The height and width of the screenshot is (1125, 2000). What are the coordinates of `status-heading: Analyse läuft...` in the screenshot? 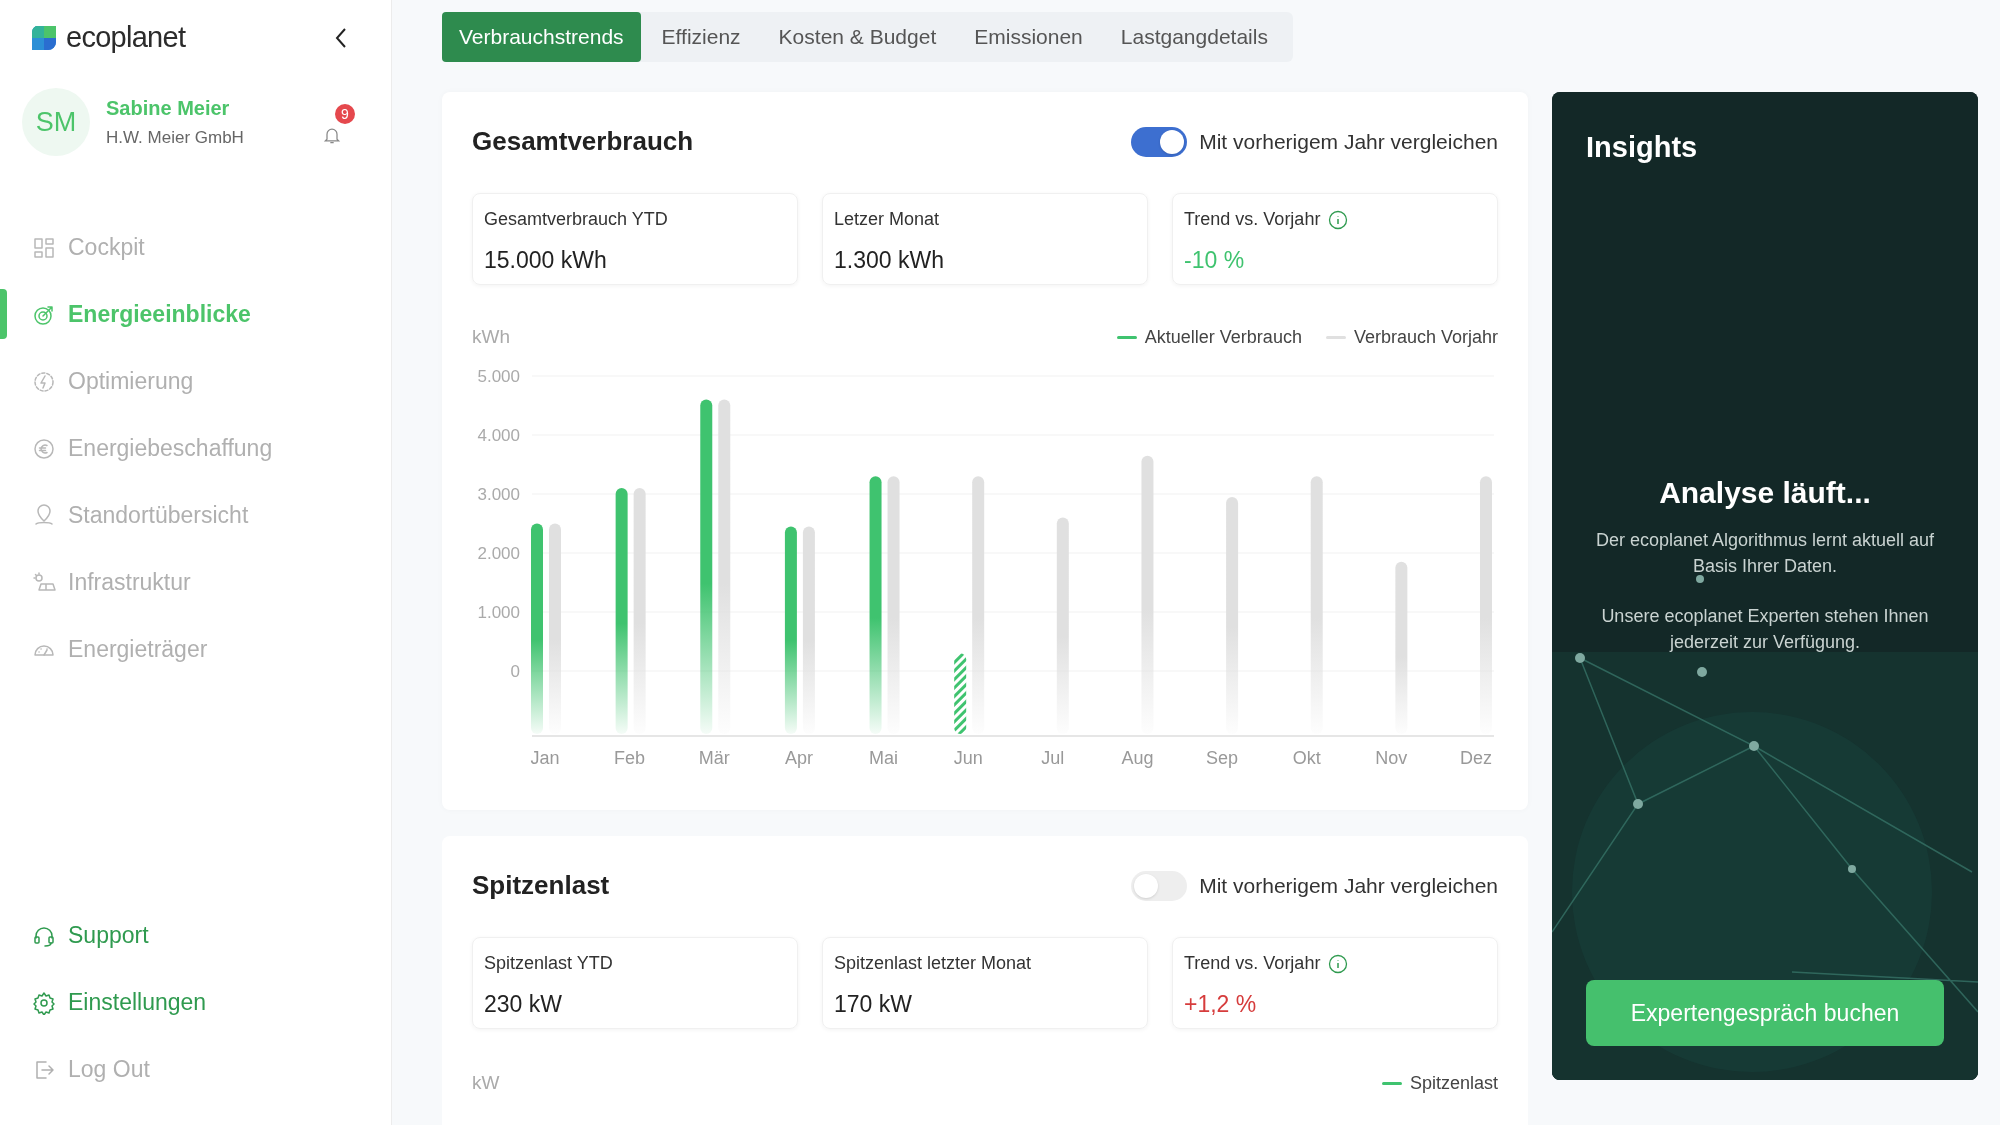 It's located at (1765, 492).